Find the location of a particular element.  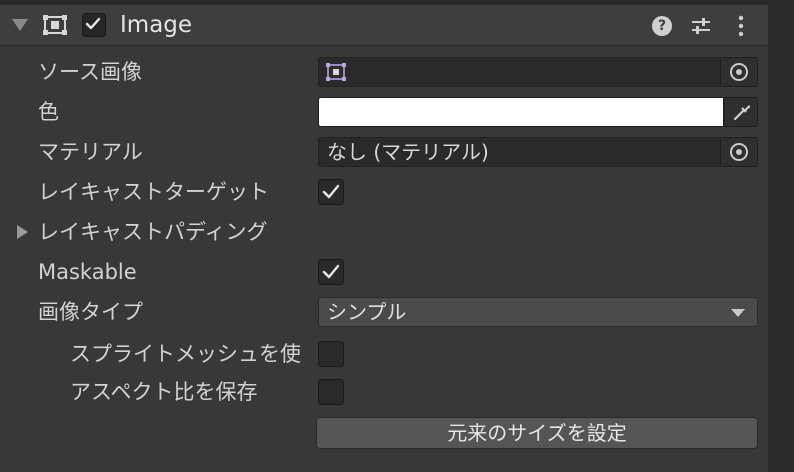

material-field: なし (マテリアル) is located at coordinates (538, 152).